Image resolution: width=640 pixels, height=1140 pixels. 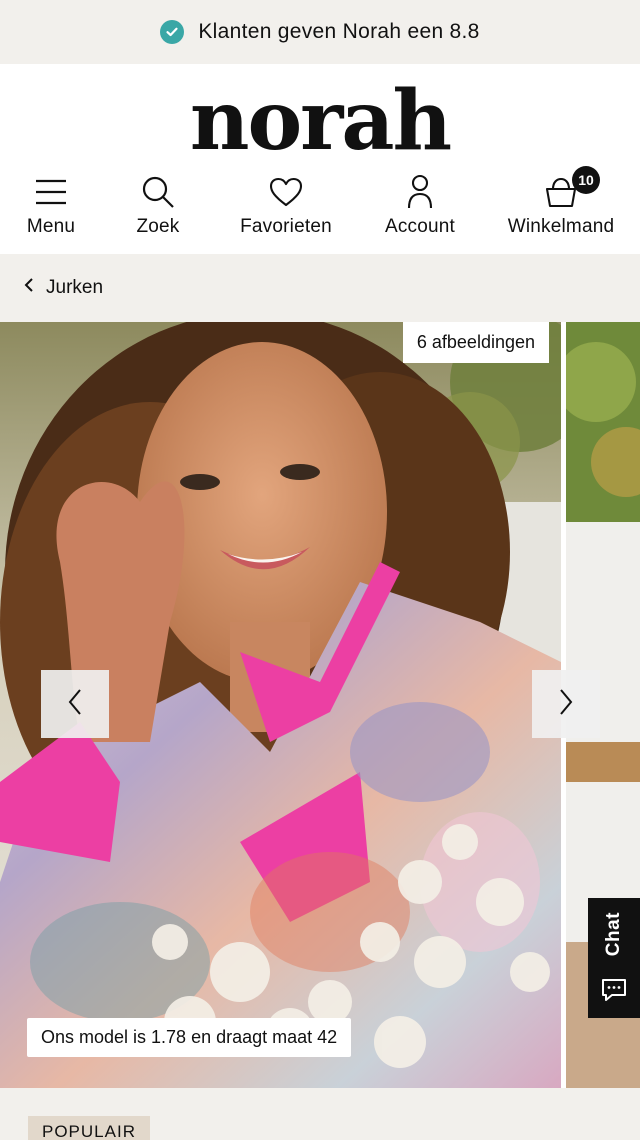 I want to click on breadcrumb-back: Jurken, so click(x=320, y=288).